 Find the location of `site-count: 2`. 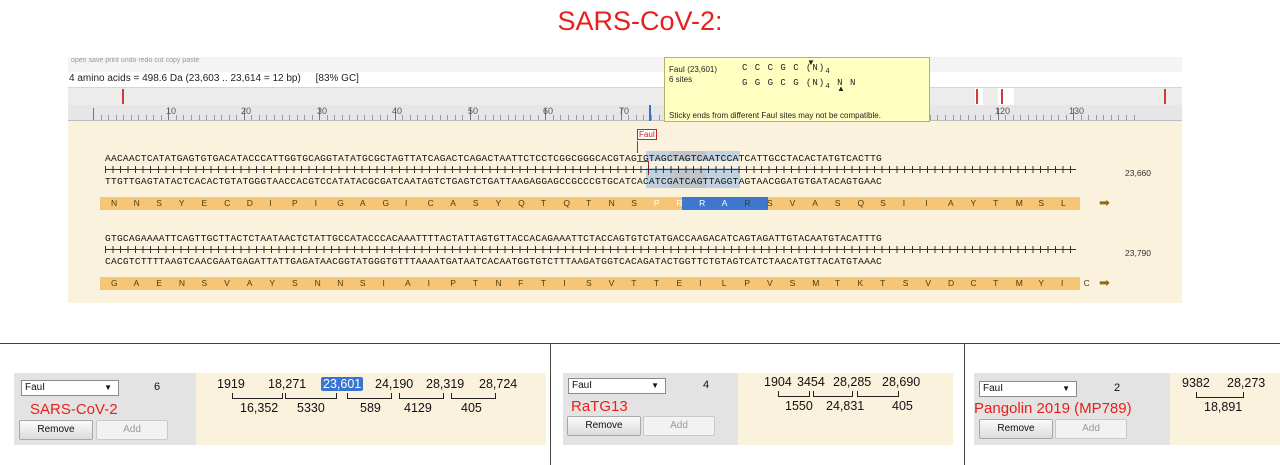

site-count: 2 is located at coordinates (1117, 388).